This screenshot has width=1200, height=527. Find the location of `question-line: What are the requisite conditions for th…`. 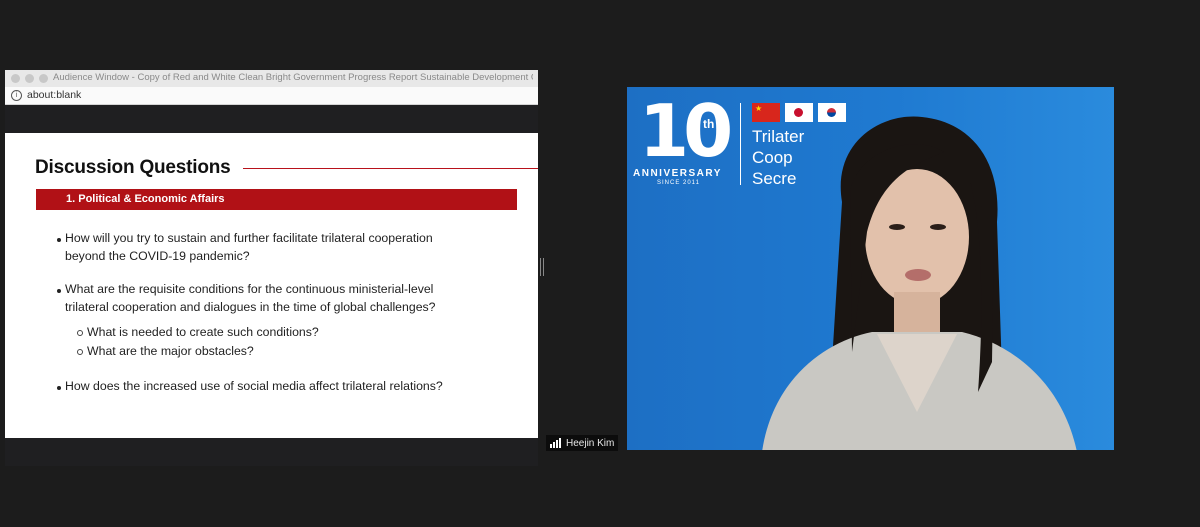

question-line: What are the requisite conditions for th… is located at coordinates (249, 289).